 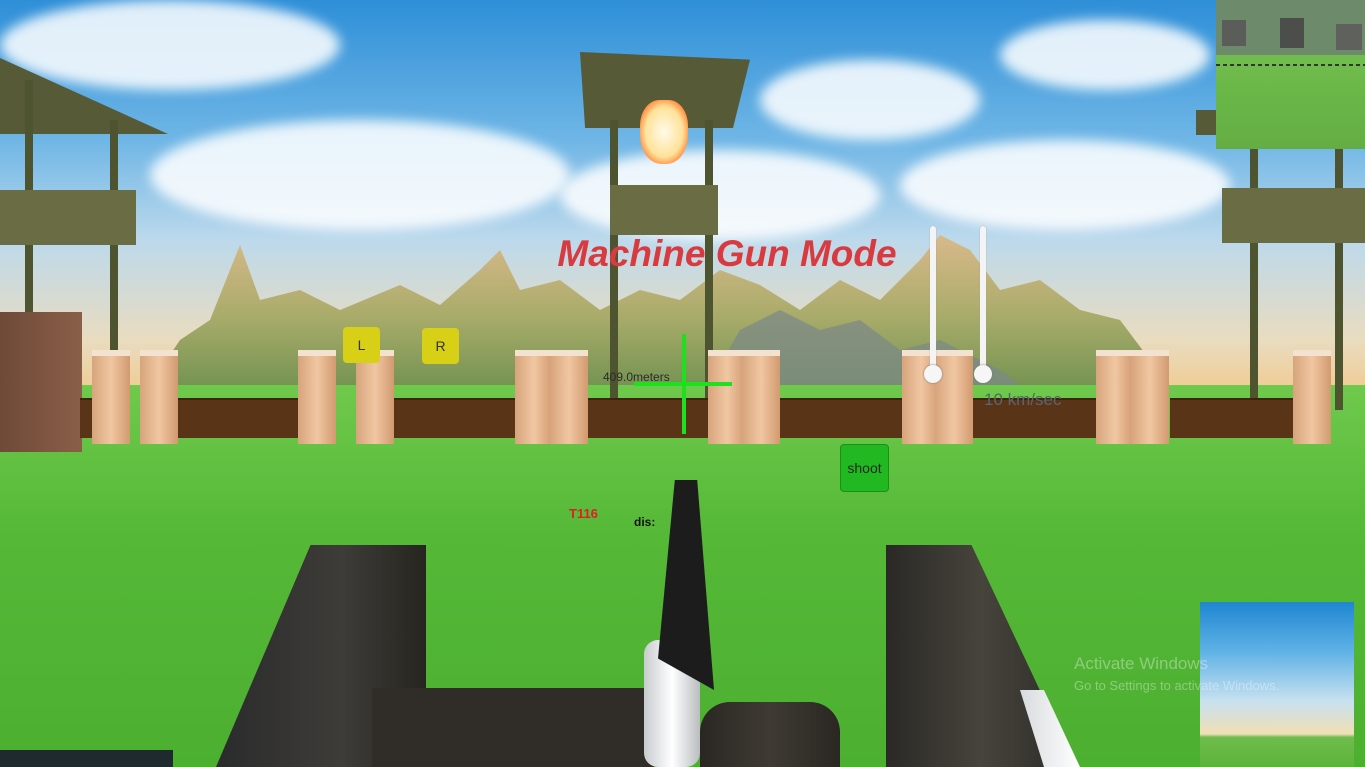 What do you see at coordinates (864, 468) in the screenshot?
I see `shoot-button: shoot` at bounding box center [864, 468].